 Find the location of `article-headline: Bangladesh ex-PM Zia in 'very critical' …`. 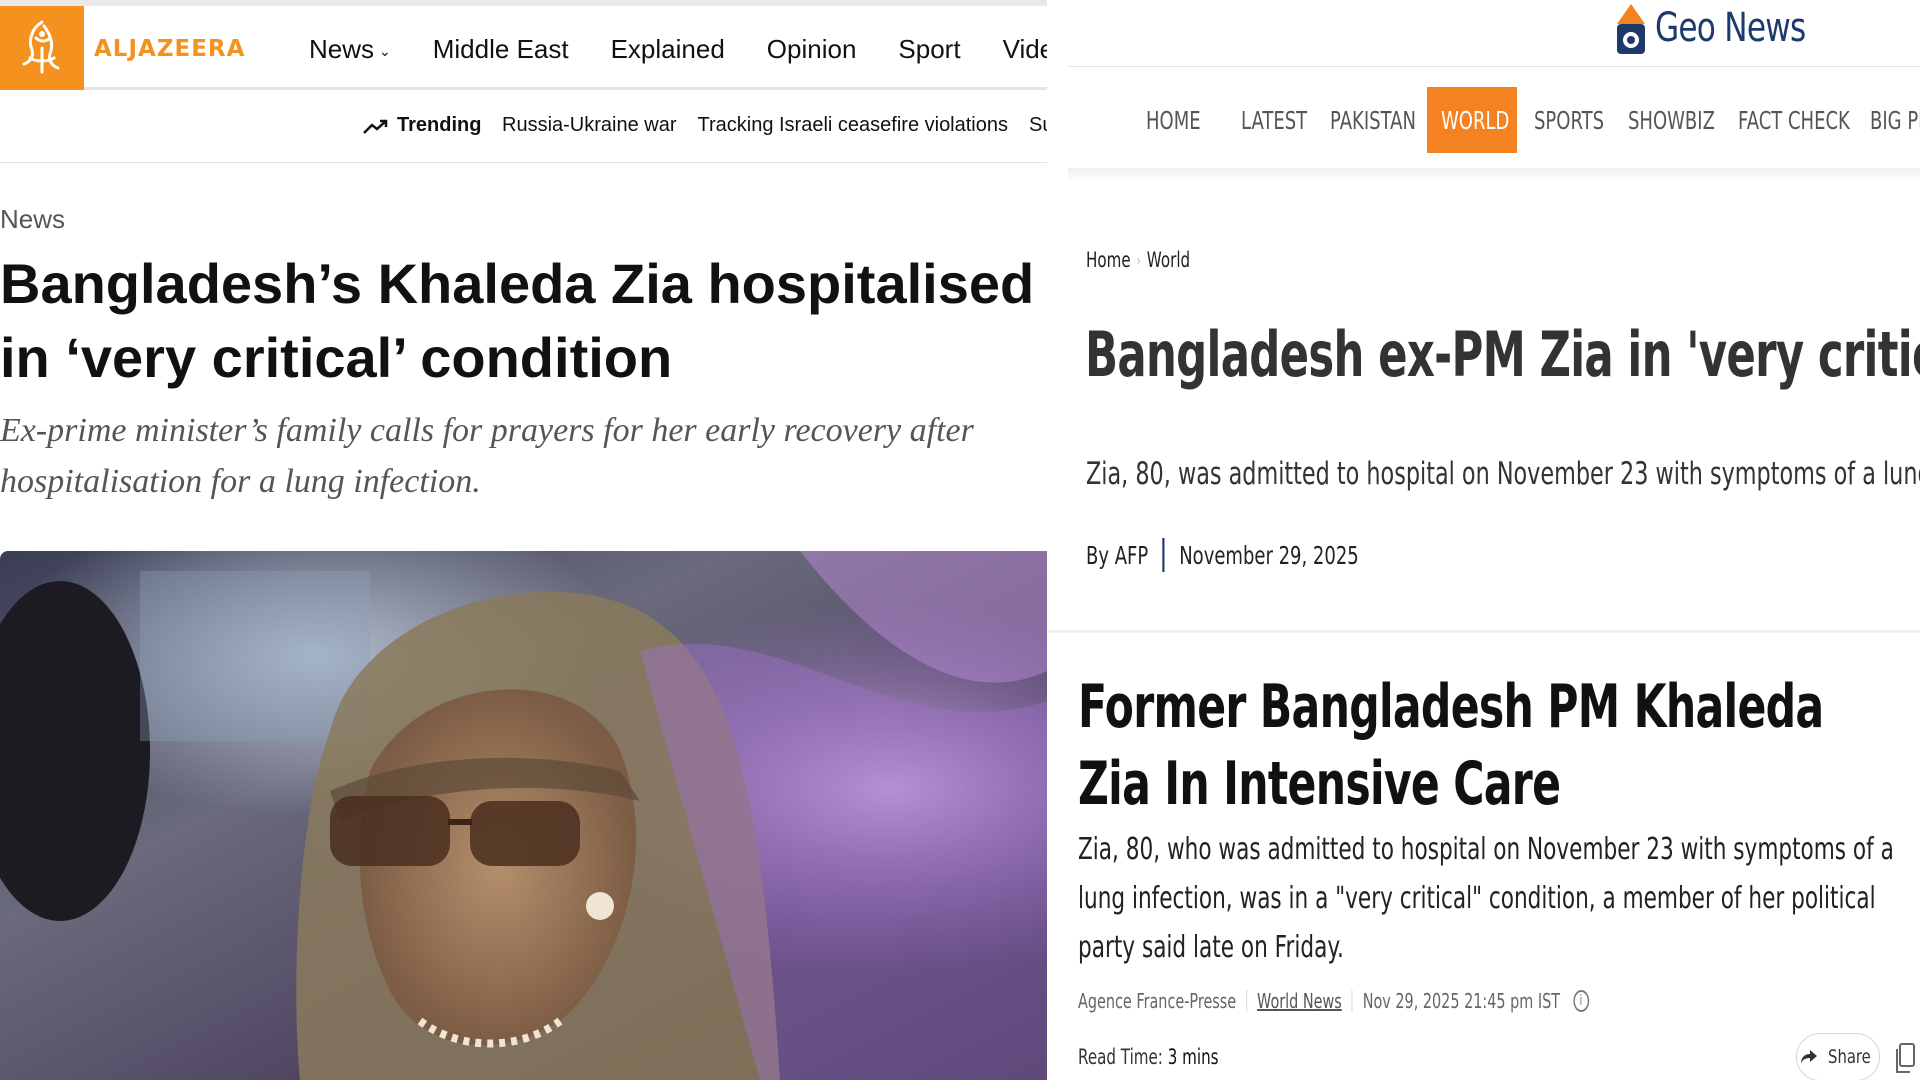

article-headline: Bangladesh ex-PM Zia in 'very critical' … is located at coordinates (1502, 354).